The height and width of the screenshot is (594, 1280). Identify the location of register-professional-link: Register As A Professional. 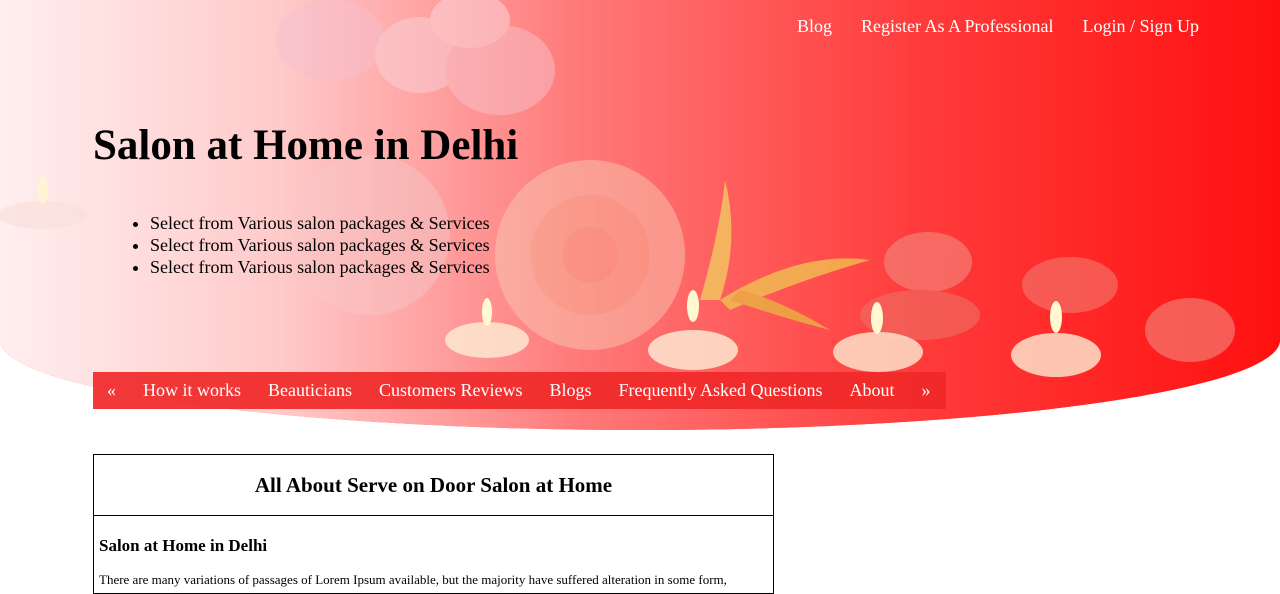
(957, 26).